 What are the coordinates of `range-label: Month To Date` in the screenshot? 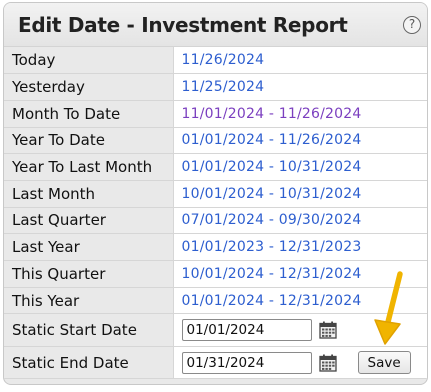 It's located at (89, 114).